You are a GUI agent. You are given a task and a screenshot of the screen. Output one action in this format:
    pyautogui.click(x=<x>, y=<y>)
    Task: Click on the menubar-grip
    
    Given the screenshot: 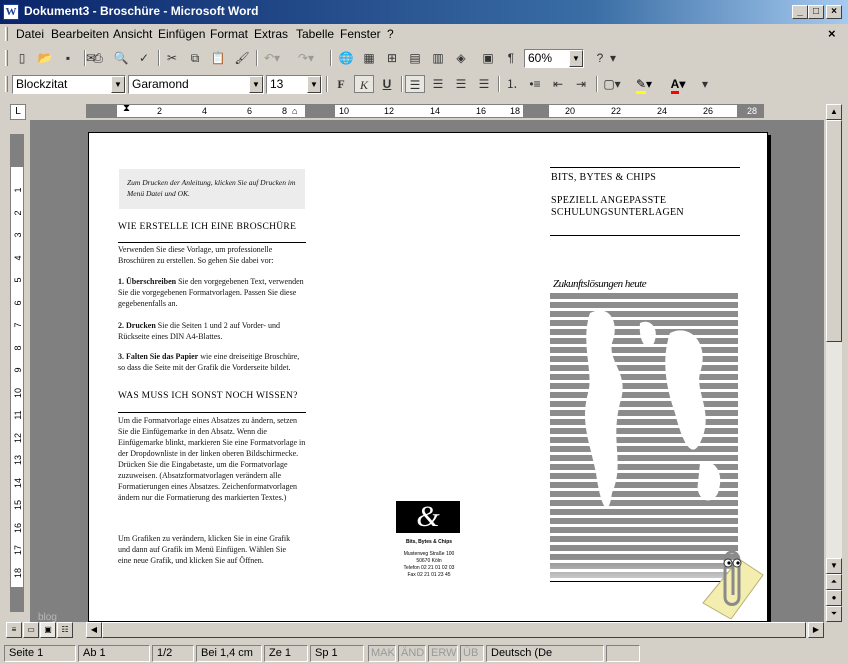 What is the action you would take?
    pyautogui.click(x=6, y=34)
    